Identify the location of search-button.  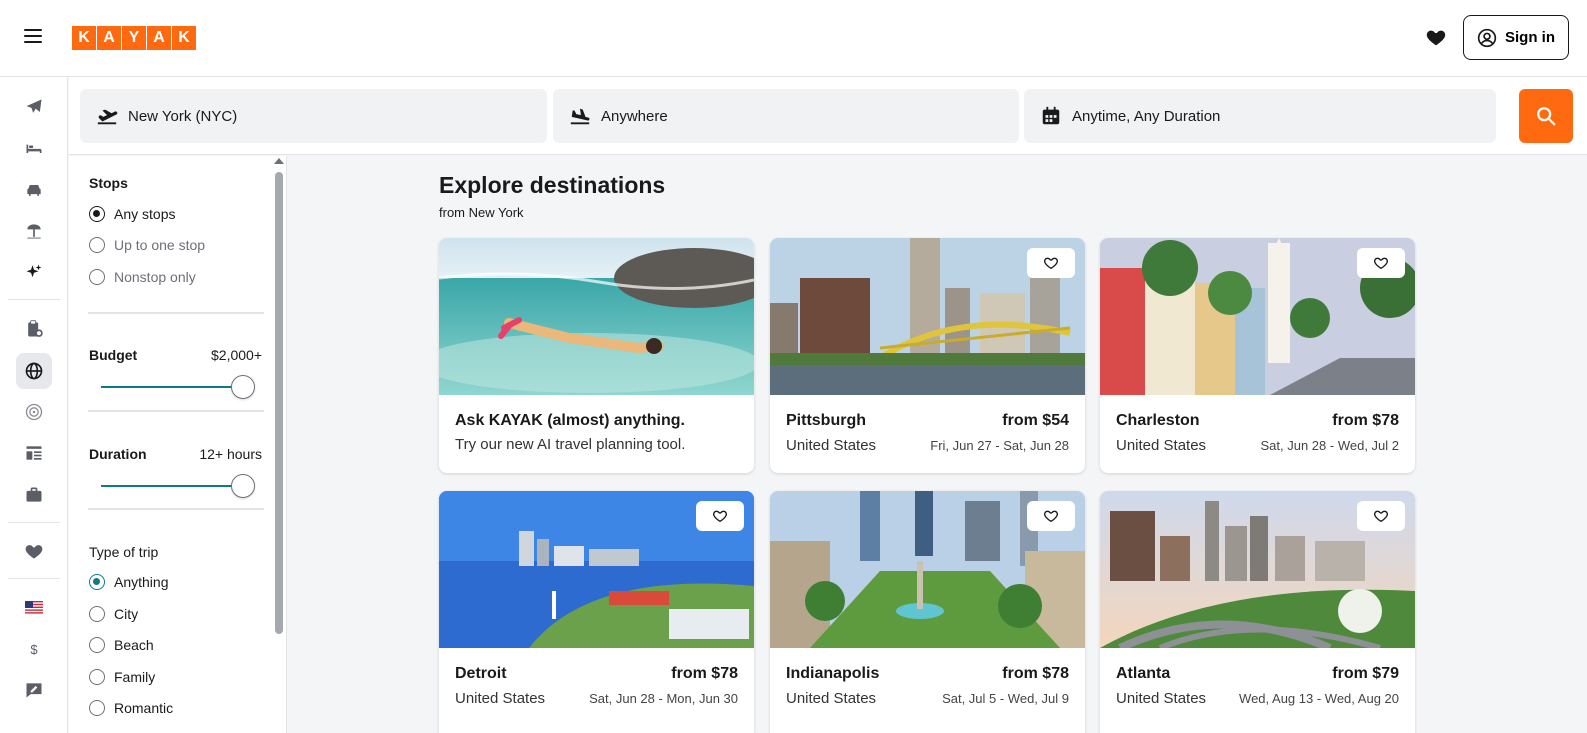
(1546, 116).